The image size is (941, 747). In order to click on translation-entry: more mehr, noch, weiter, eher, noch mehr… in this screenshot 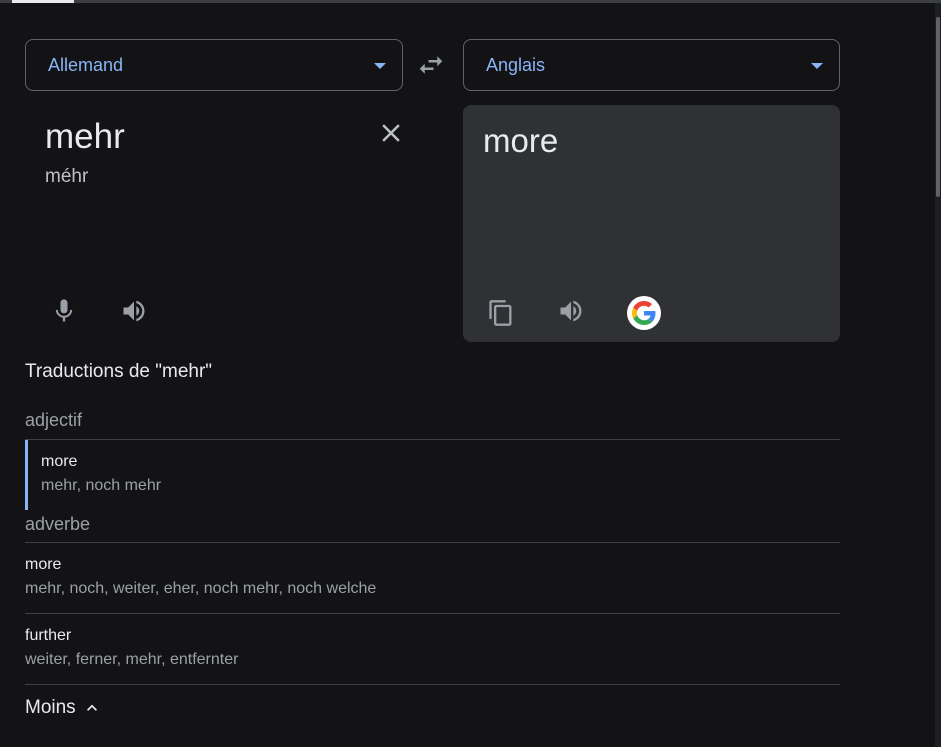, I will do `click(432, 577)`.